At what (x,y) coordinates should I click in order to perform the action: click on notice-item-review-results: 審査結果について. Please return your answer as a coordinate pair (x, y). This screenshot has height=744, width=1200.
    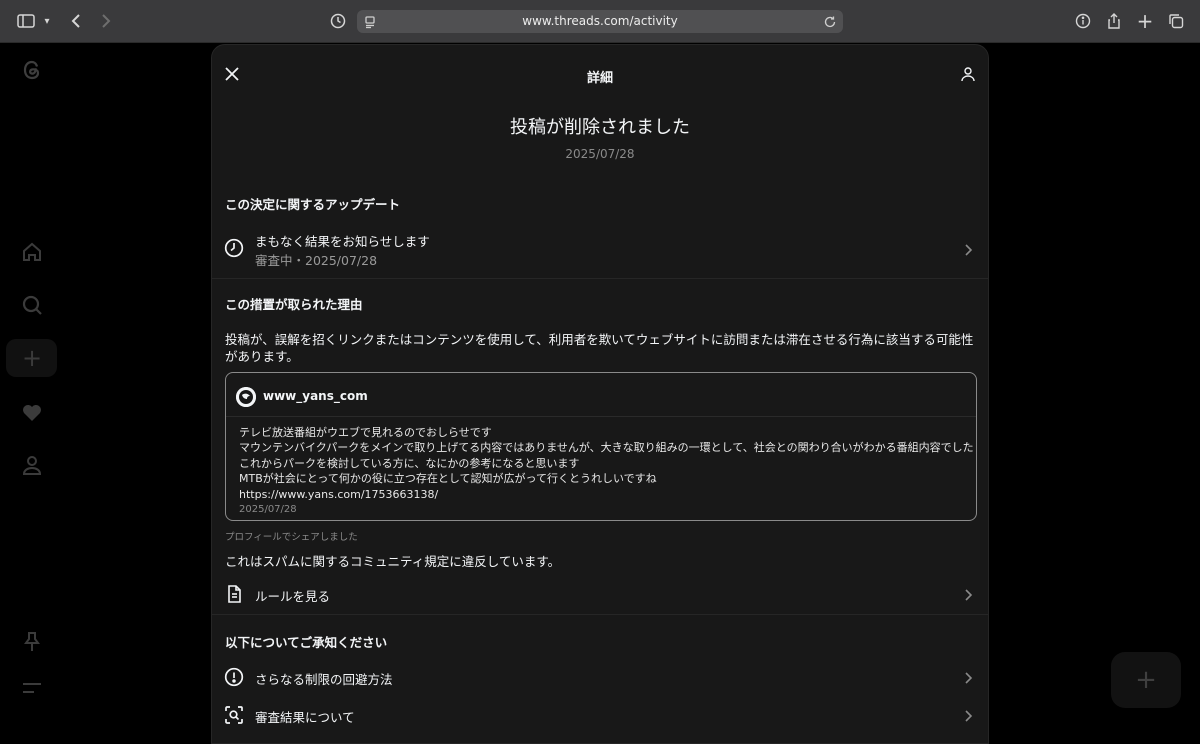
    Looking at the image, I should click on (600, 715).